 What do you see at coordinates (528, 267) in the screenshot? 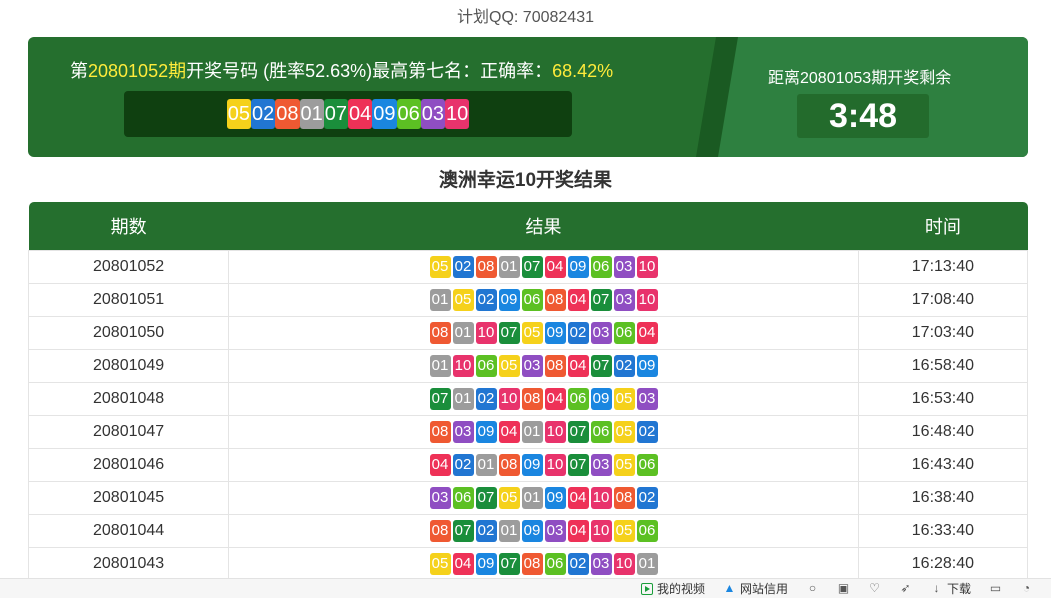
I see `table-row: 20801052 05 02 08 01 07 04 09 06 03 10 17:13:40` at bounding box center [528, 267].